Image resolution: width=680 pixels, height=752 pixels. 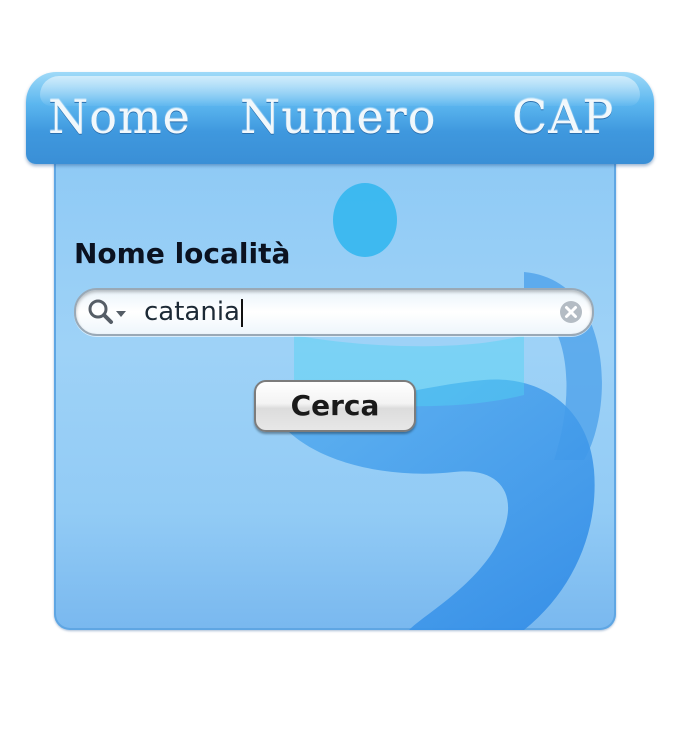 What do you see at coordinates (182, 253) in the screenshot?
I see `field-label: Nome località` at bounding box center [182, 253].